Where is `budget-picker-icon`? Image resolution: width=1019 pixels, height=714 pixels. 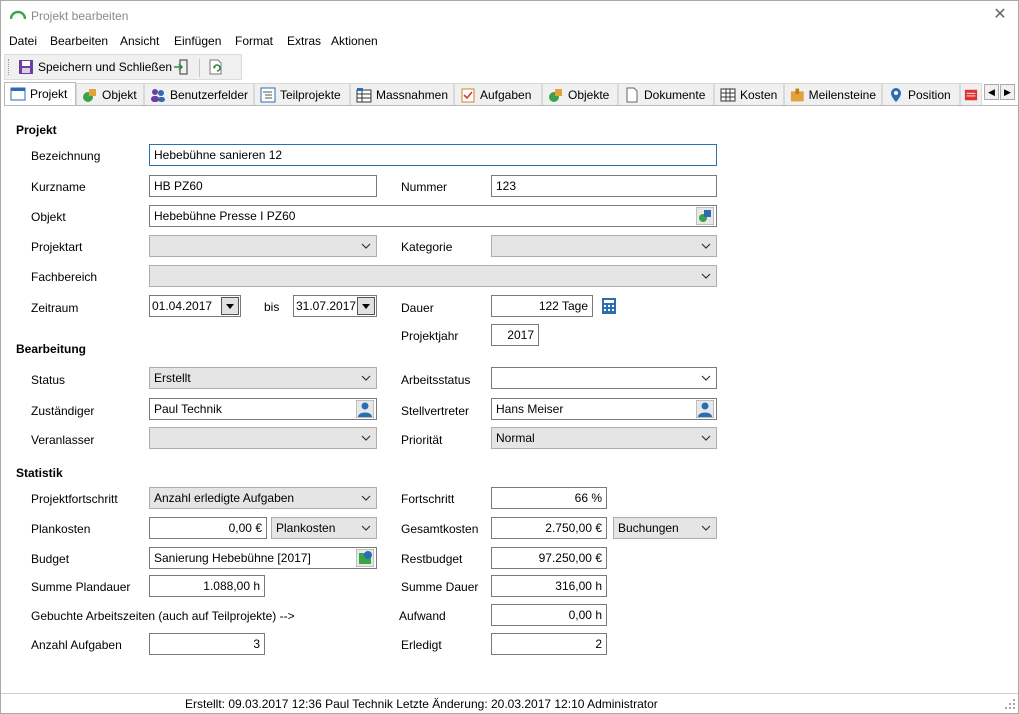
budget-picker-icon is located at coordinates (365, 558).